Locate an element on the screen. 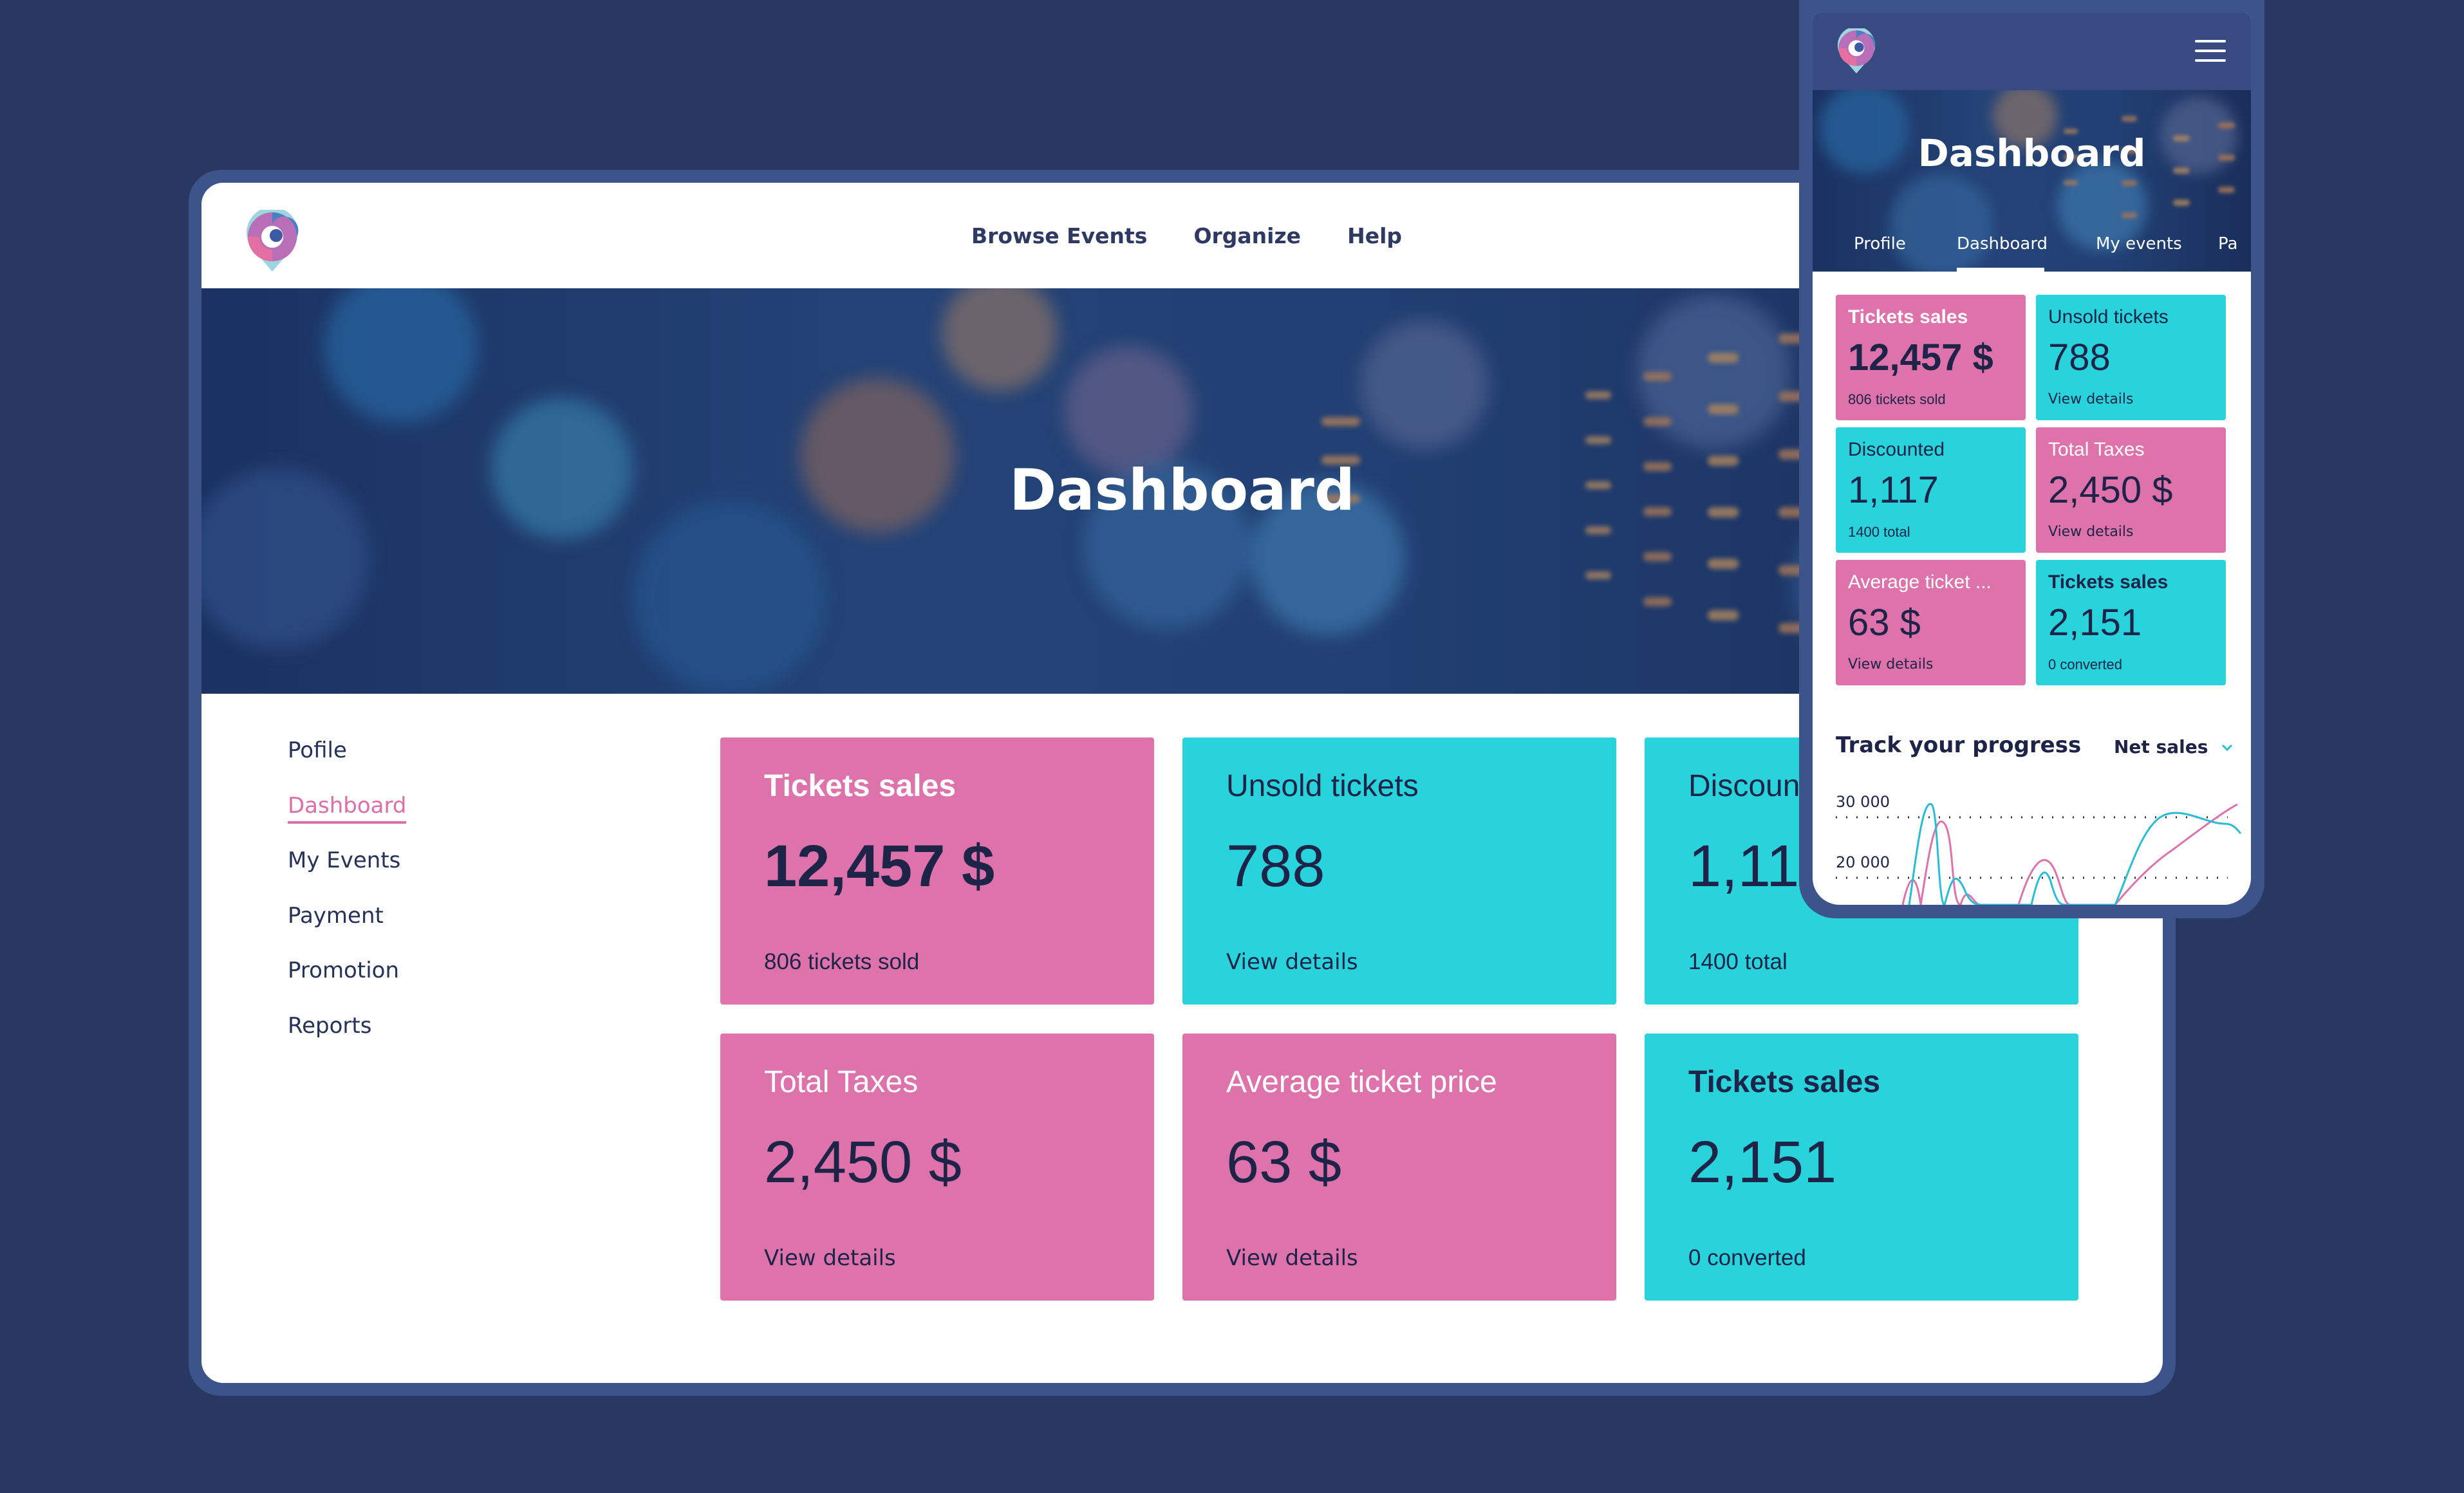  sidebar-item-payment: Payment is located at coordinates (347, 930).